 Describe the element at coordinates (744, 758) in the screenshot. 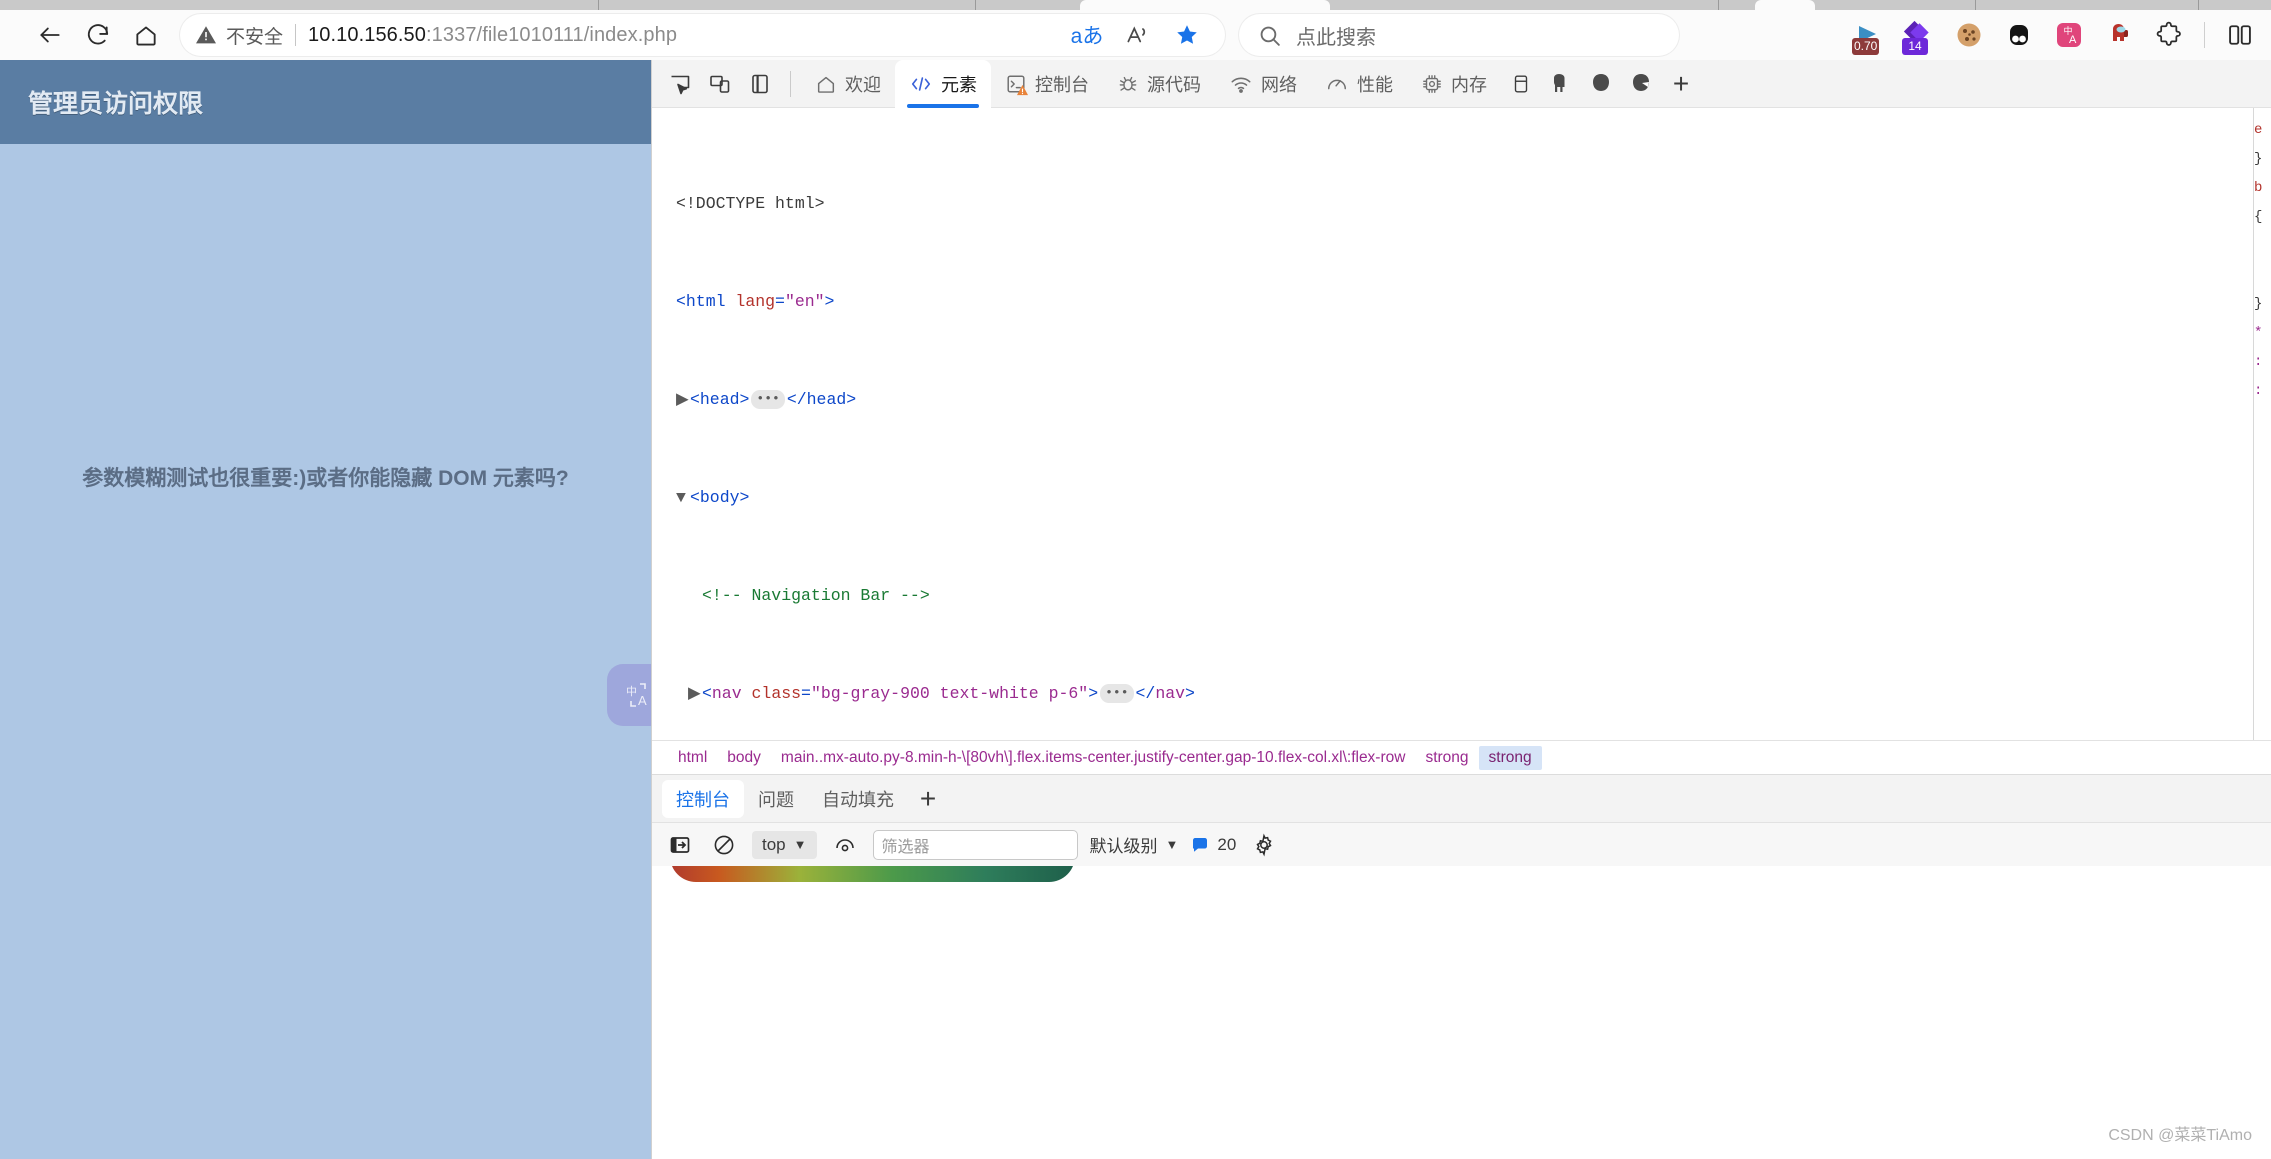

I see `breadcrumb-item-body: body` at that location.